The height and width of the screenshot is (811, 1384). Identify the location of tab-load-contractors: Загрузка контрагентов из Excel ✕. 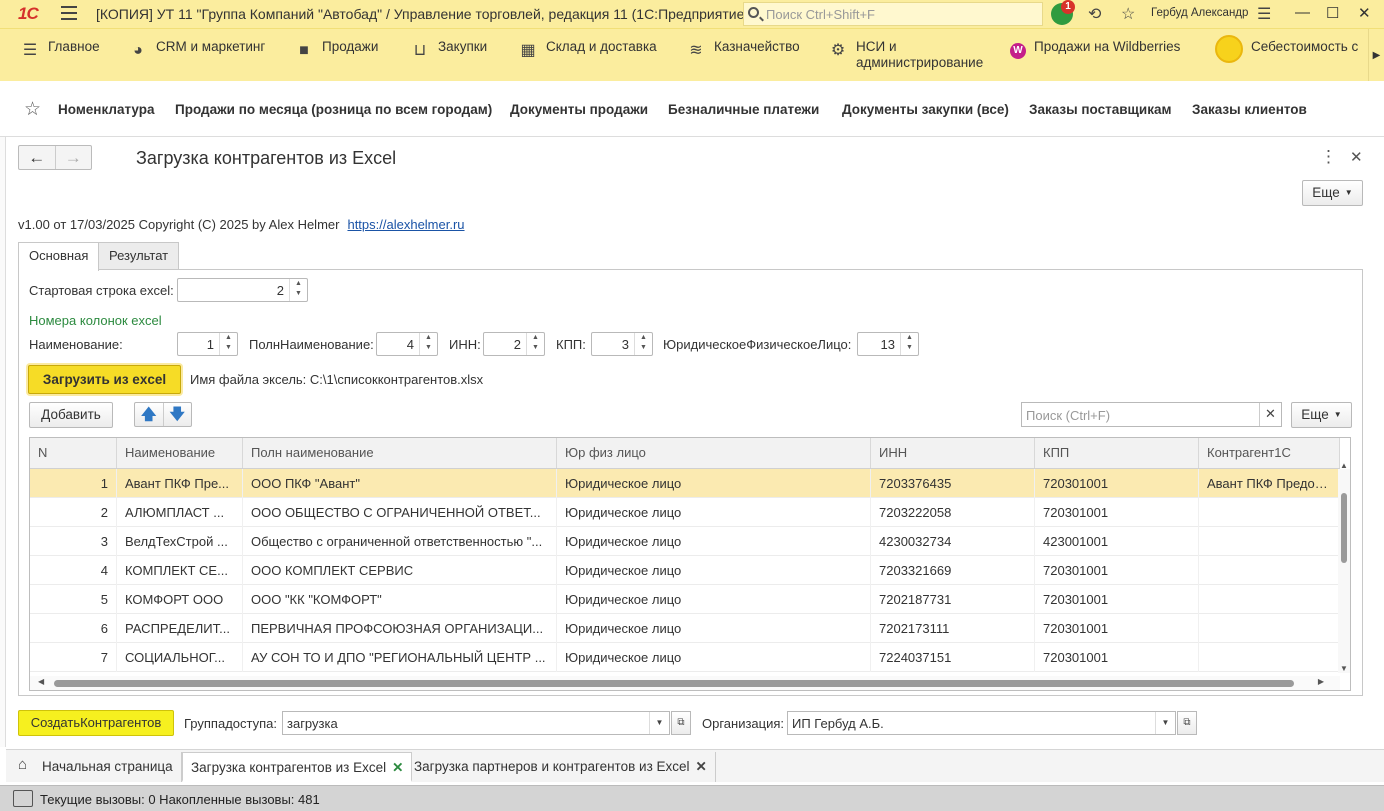
(297, 767).